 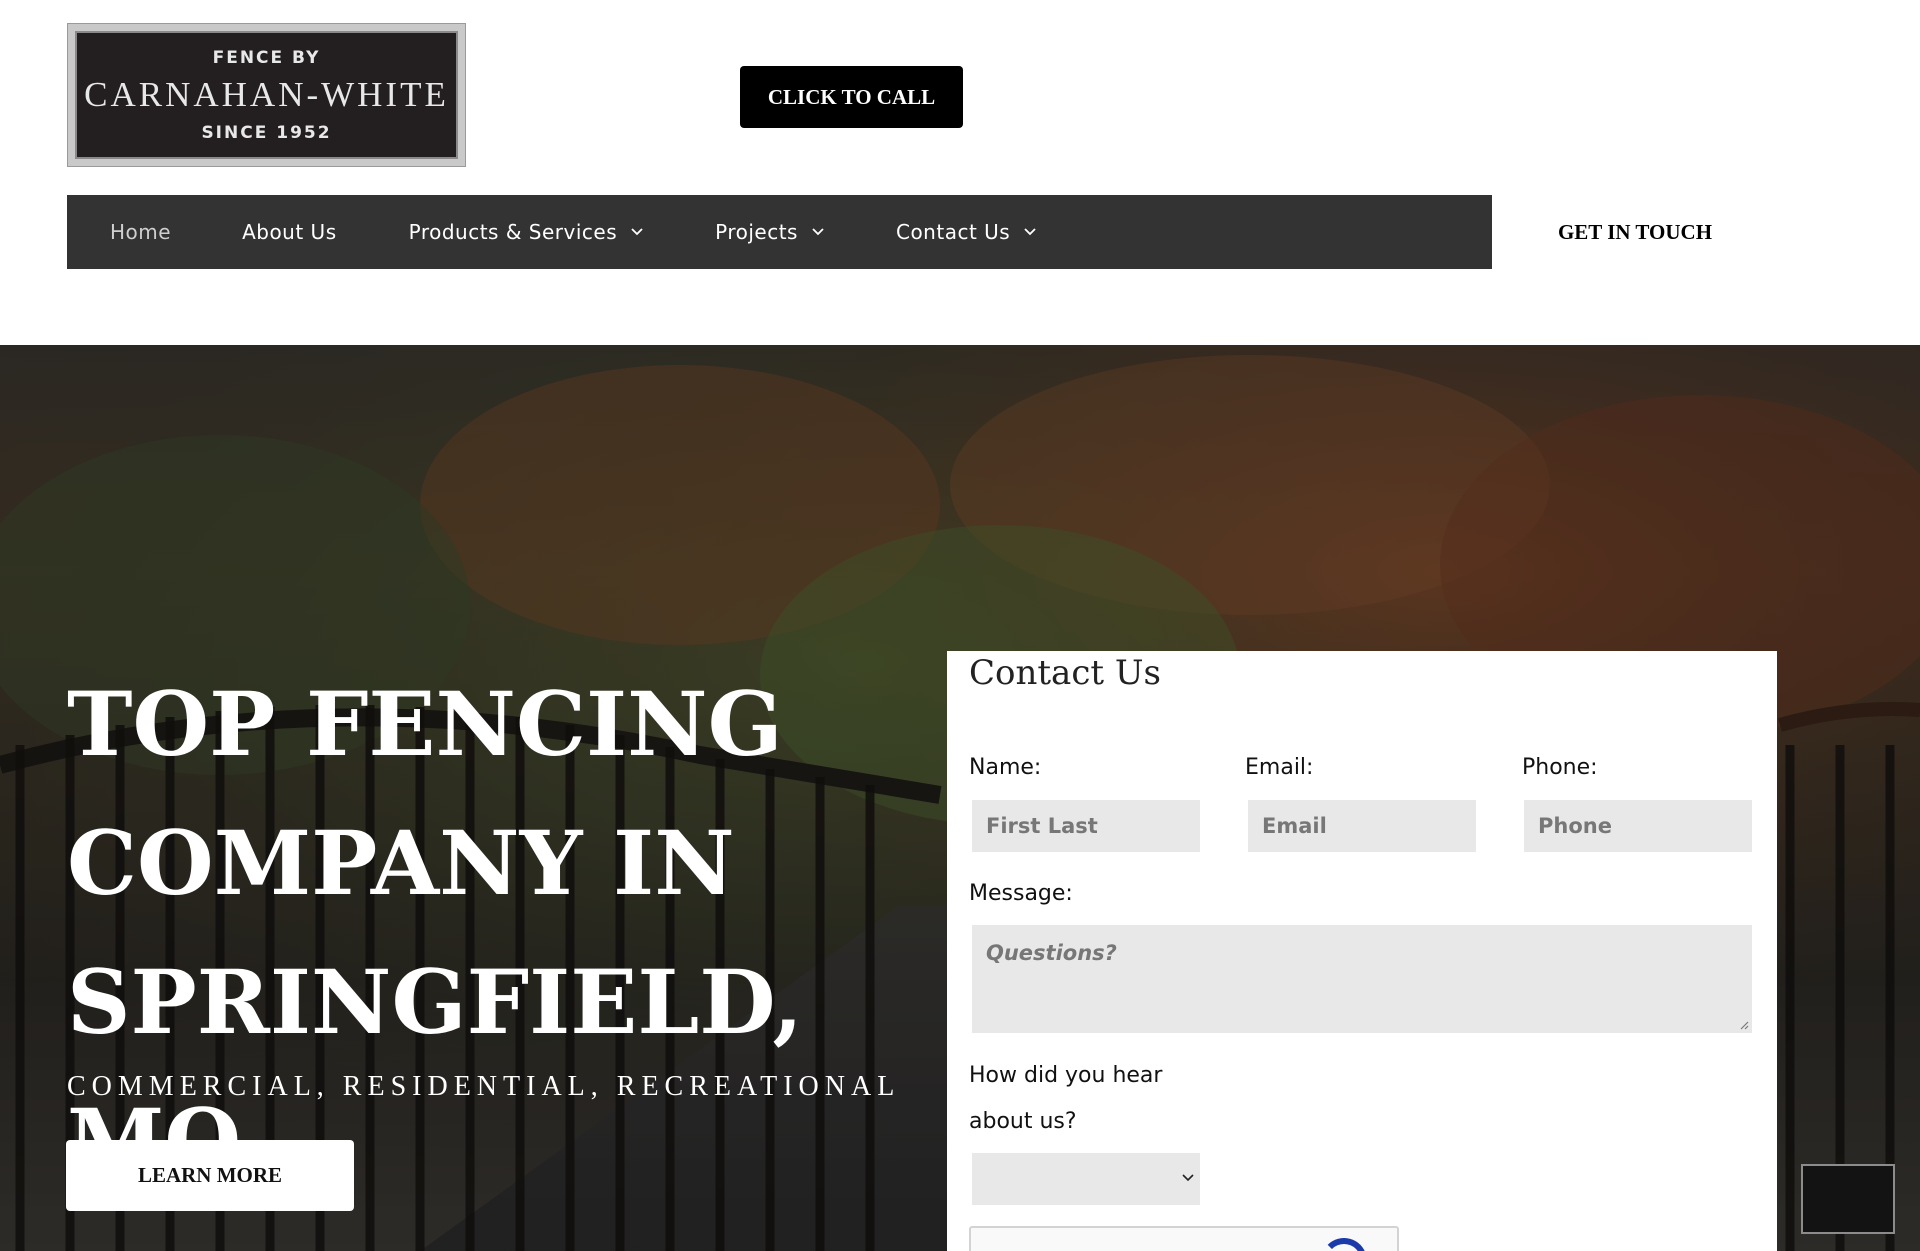 What do you see at coordinates (1362, 826) in the screenshot?
I see `email-field: Email` at bounding box center [1362, 826].